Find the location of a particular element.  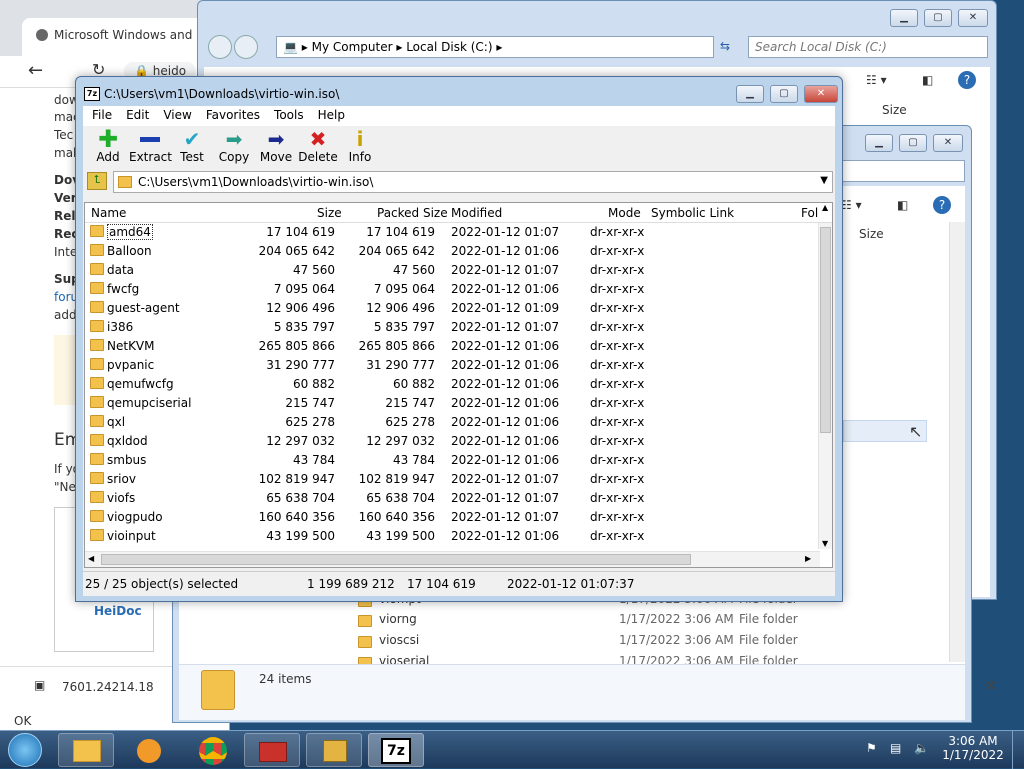

info-button: i Info is located at coordinates (360, 148).